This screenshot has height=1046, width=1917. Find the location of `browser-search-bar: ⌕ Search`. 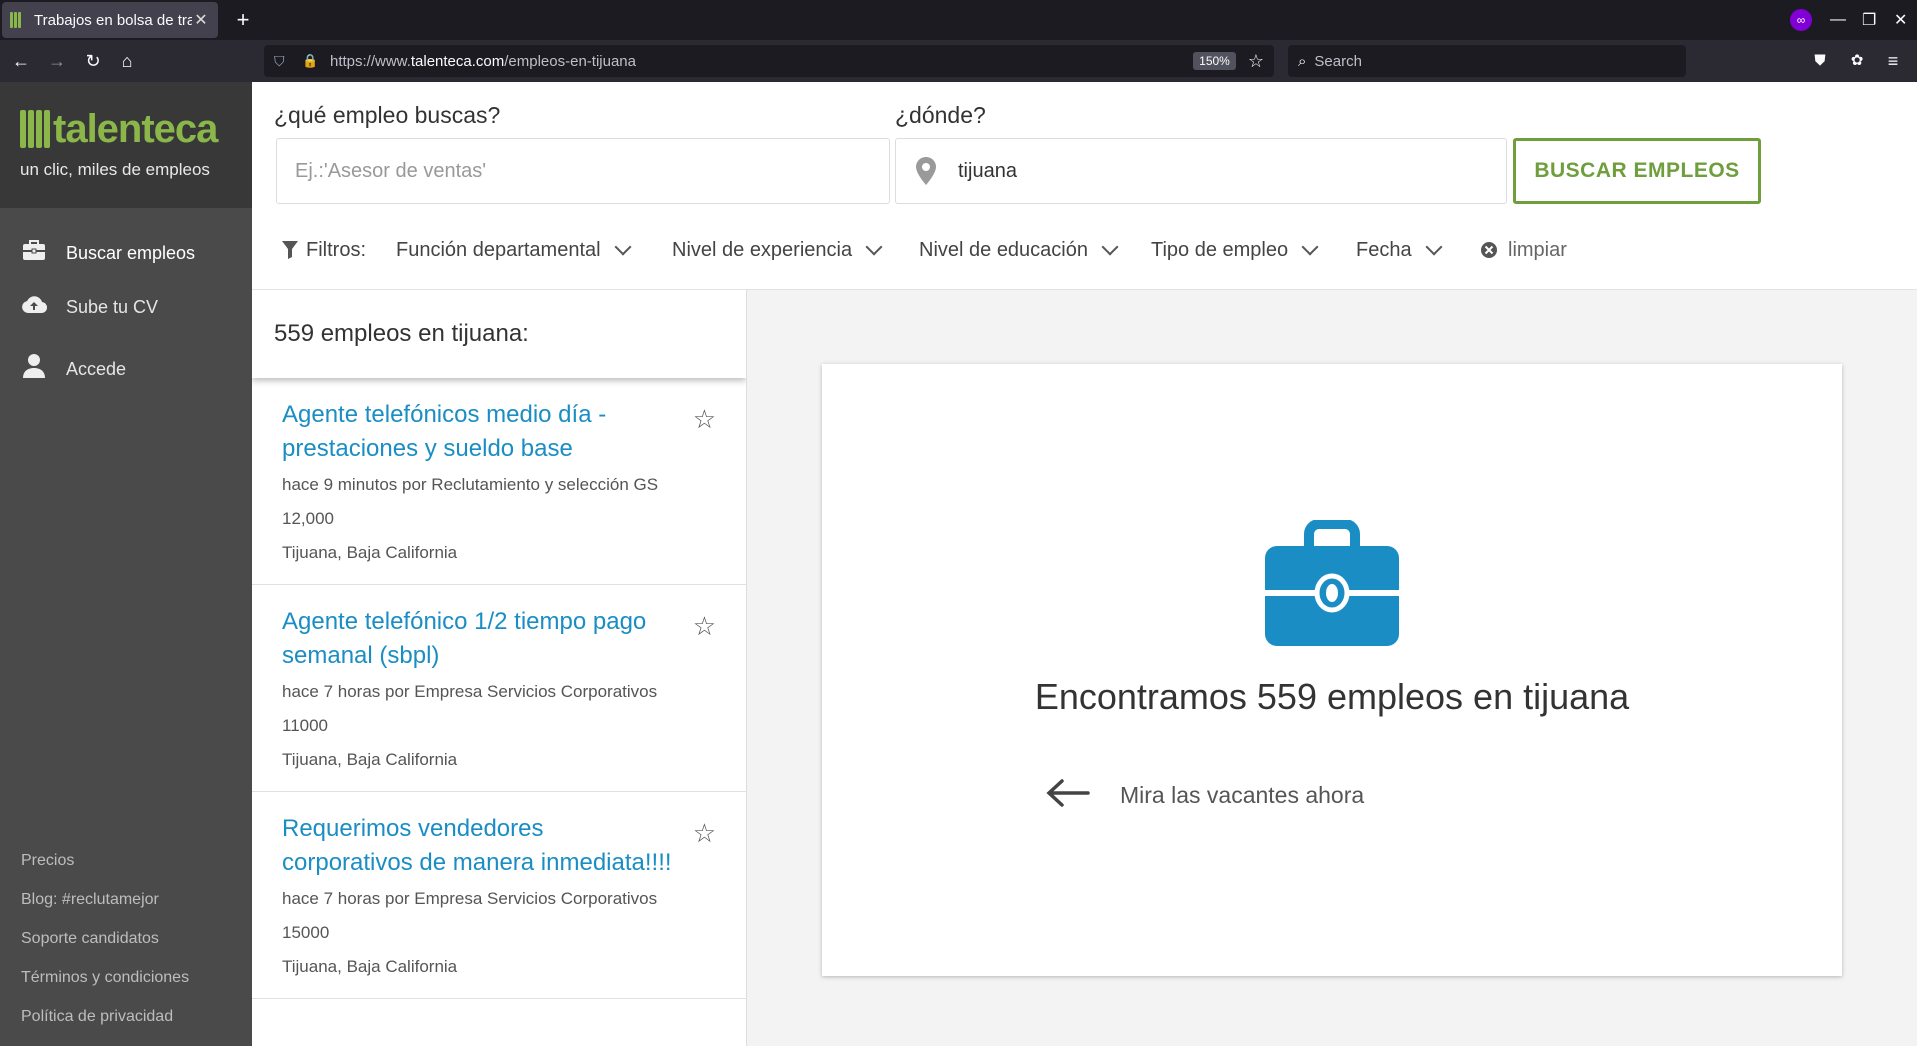

browser-search-bar: ⌕ Search is located at coordinates (1487, 61).